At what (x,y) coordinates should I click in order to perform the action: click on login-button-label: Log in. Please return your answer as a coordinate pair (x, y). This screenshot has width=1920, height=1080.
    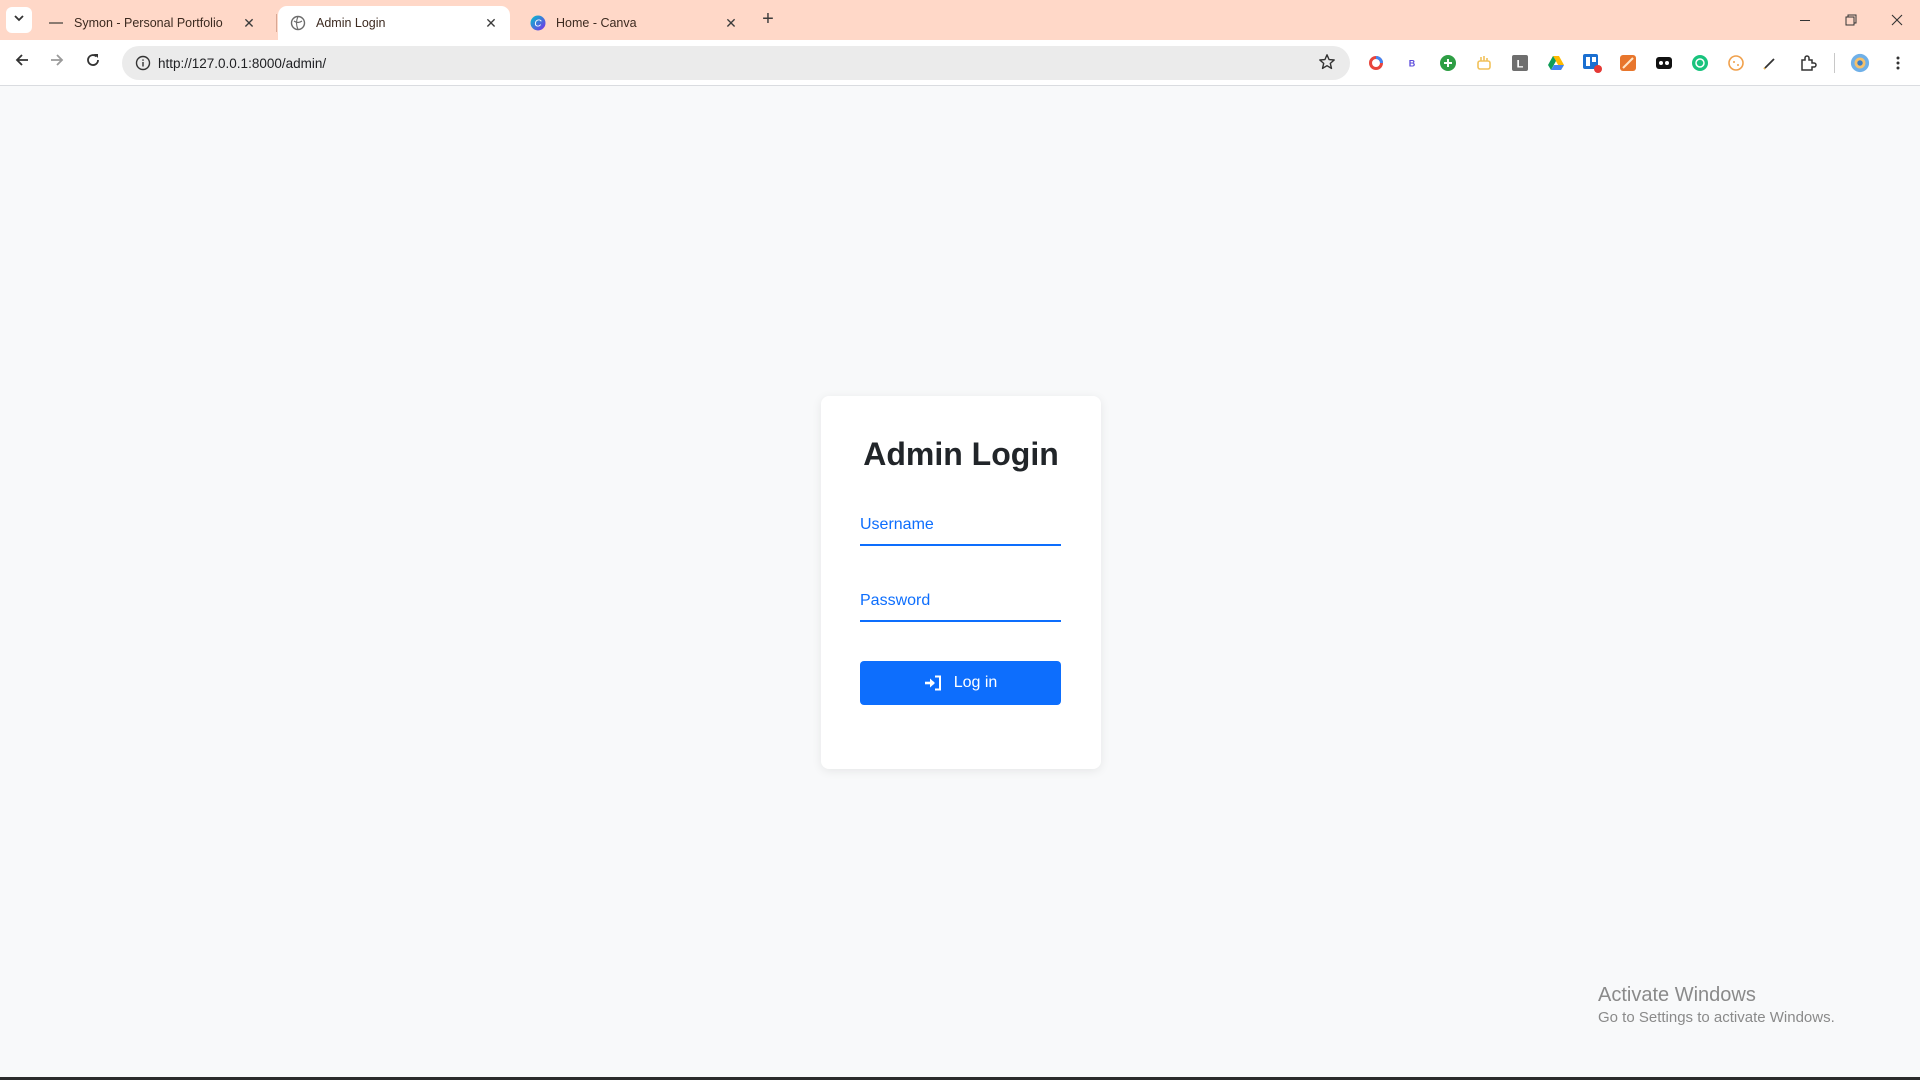
    Looking at the image, I should click on (975, 682).